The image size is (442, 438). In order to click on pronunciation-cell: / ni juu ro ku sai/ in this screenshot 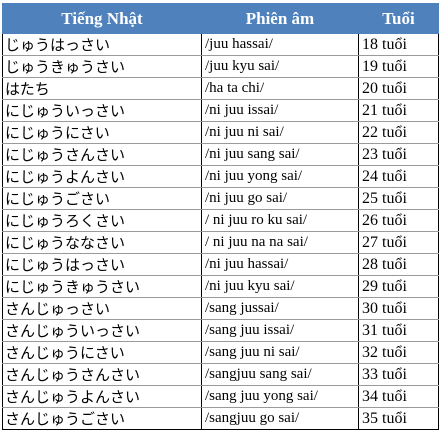, I will do `click(280, 220)`.